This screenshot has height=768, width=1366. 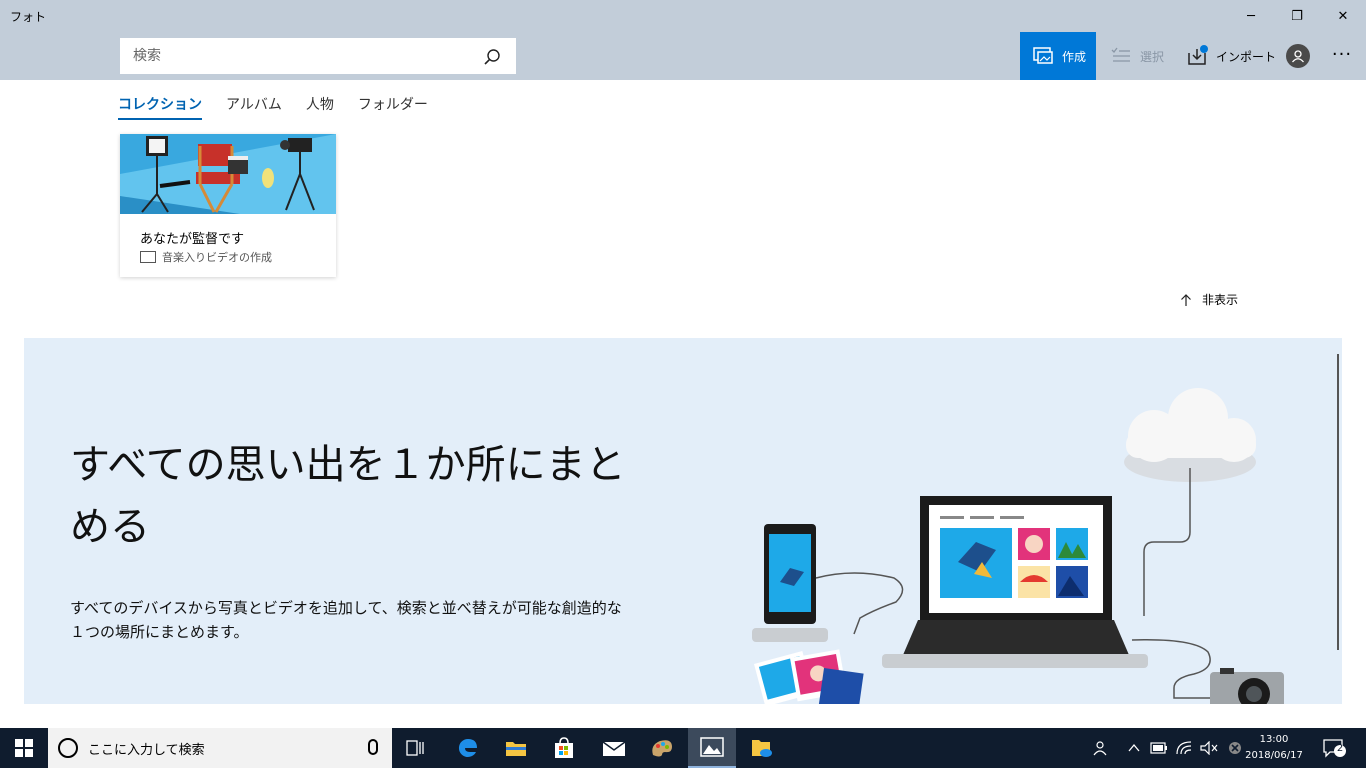 I want to click on notification-count: 2, so click(x=1340, y=748).